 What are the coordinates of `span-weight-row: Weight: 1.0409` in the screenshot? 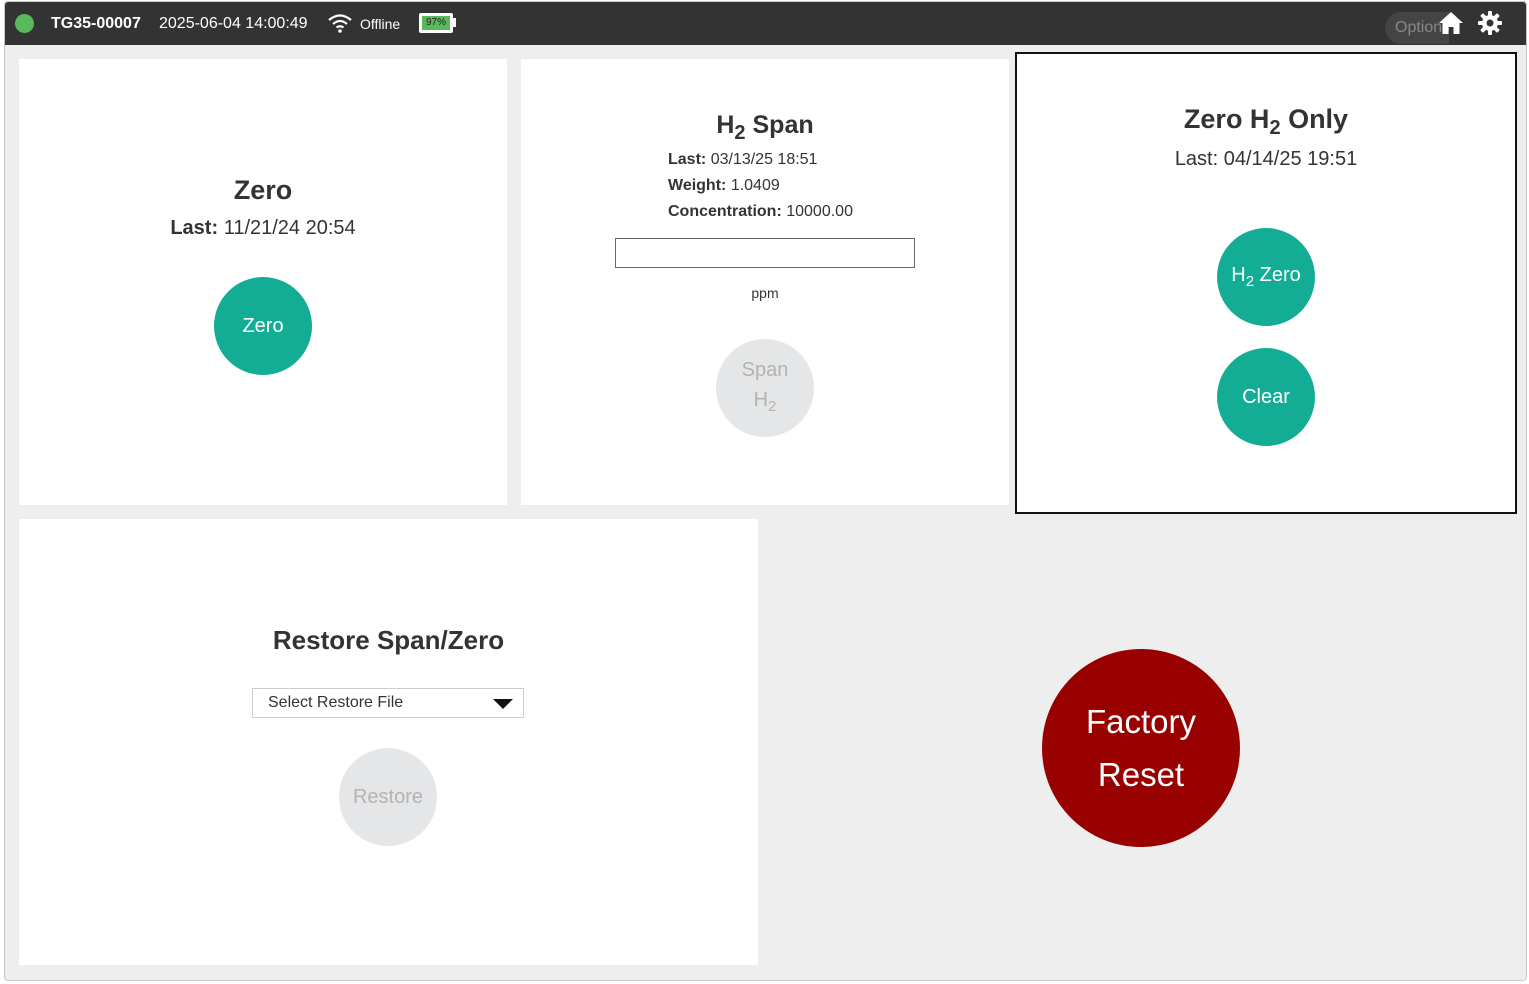 It's located at (724, 186).